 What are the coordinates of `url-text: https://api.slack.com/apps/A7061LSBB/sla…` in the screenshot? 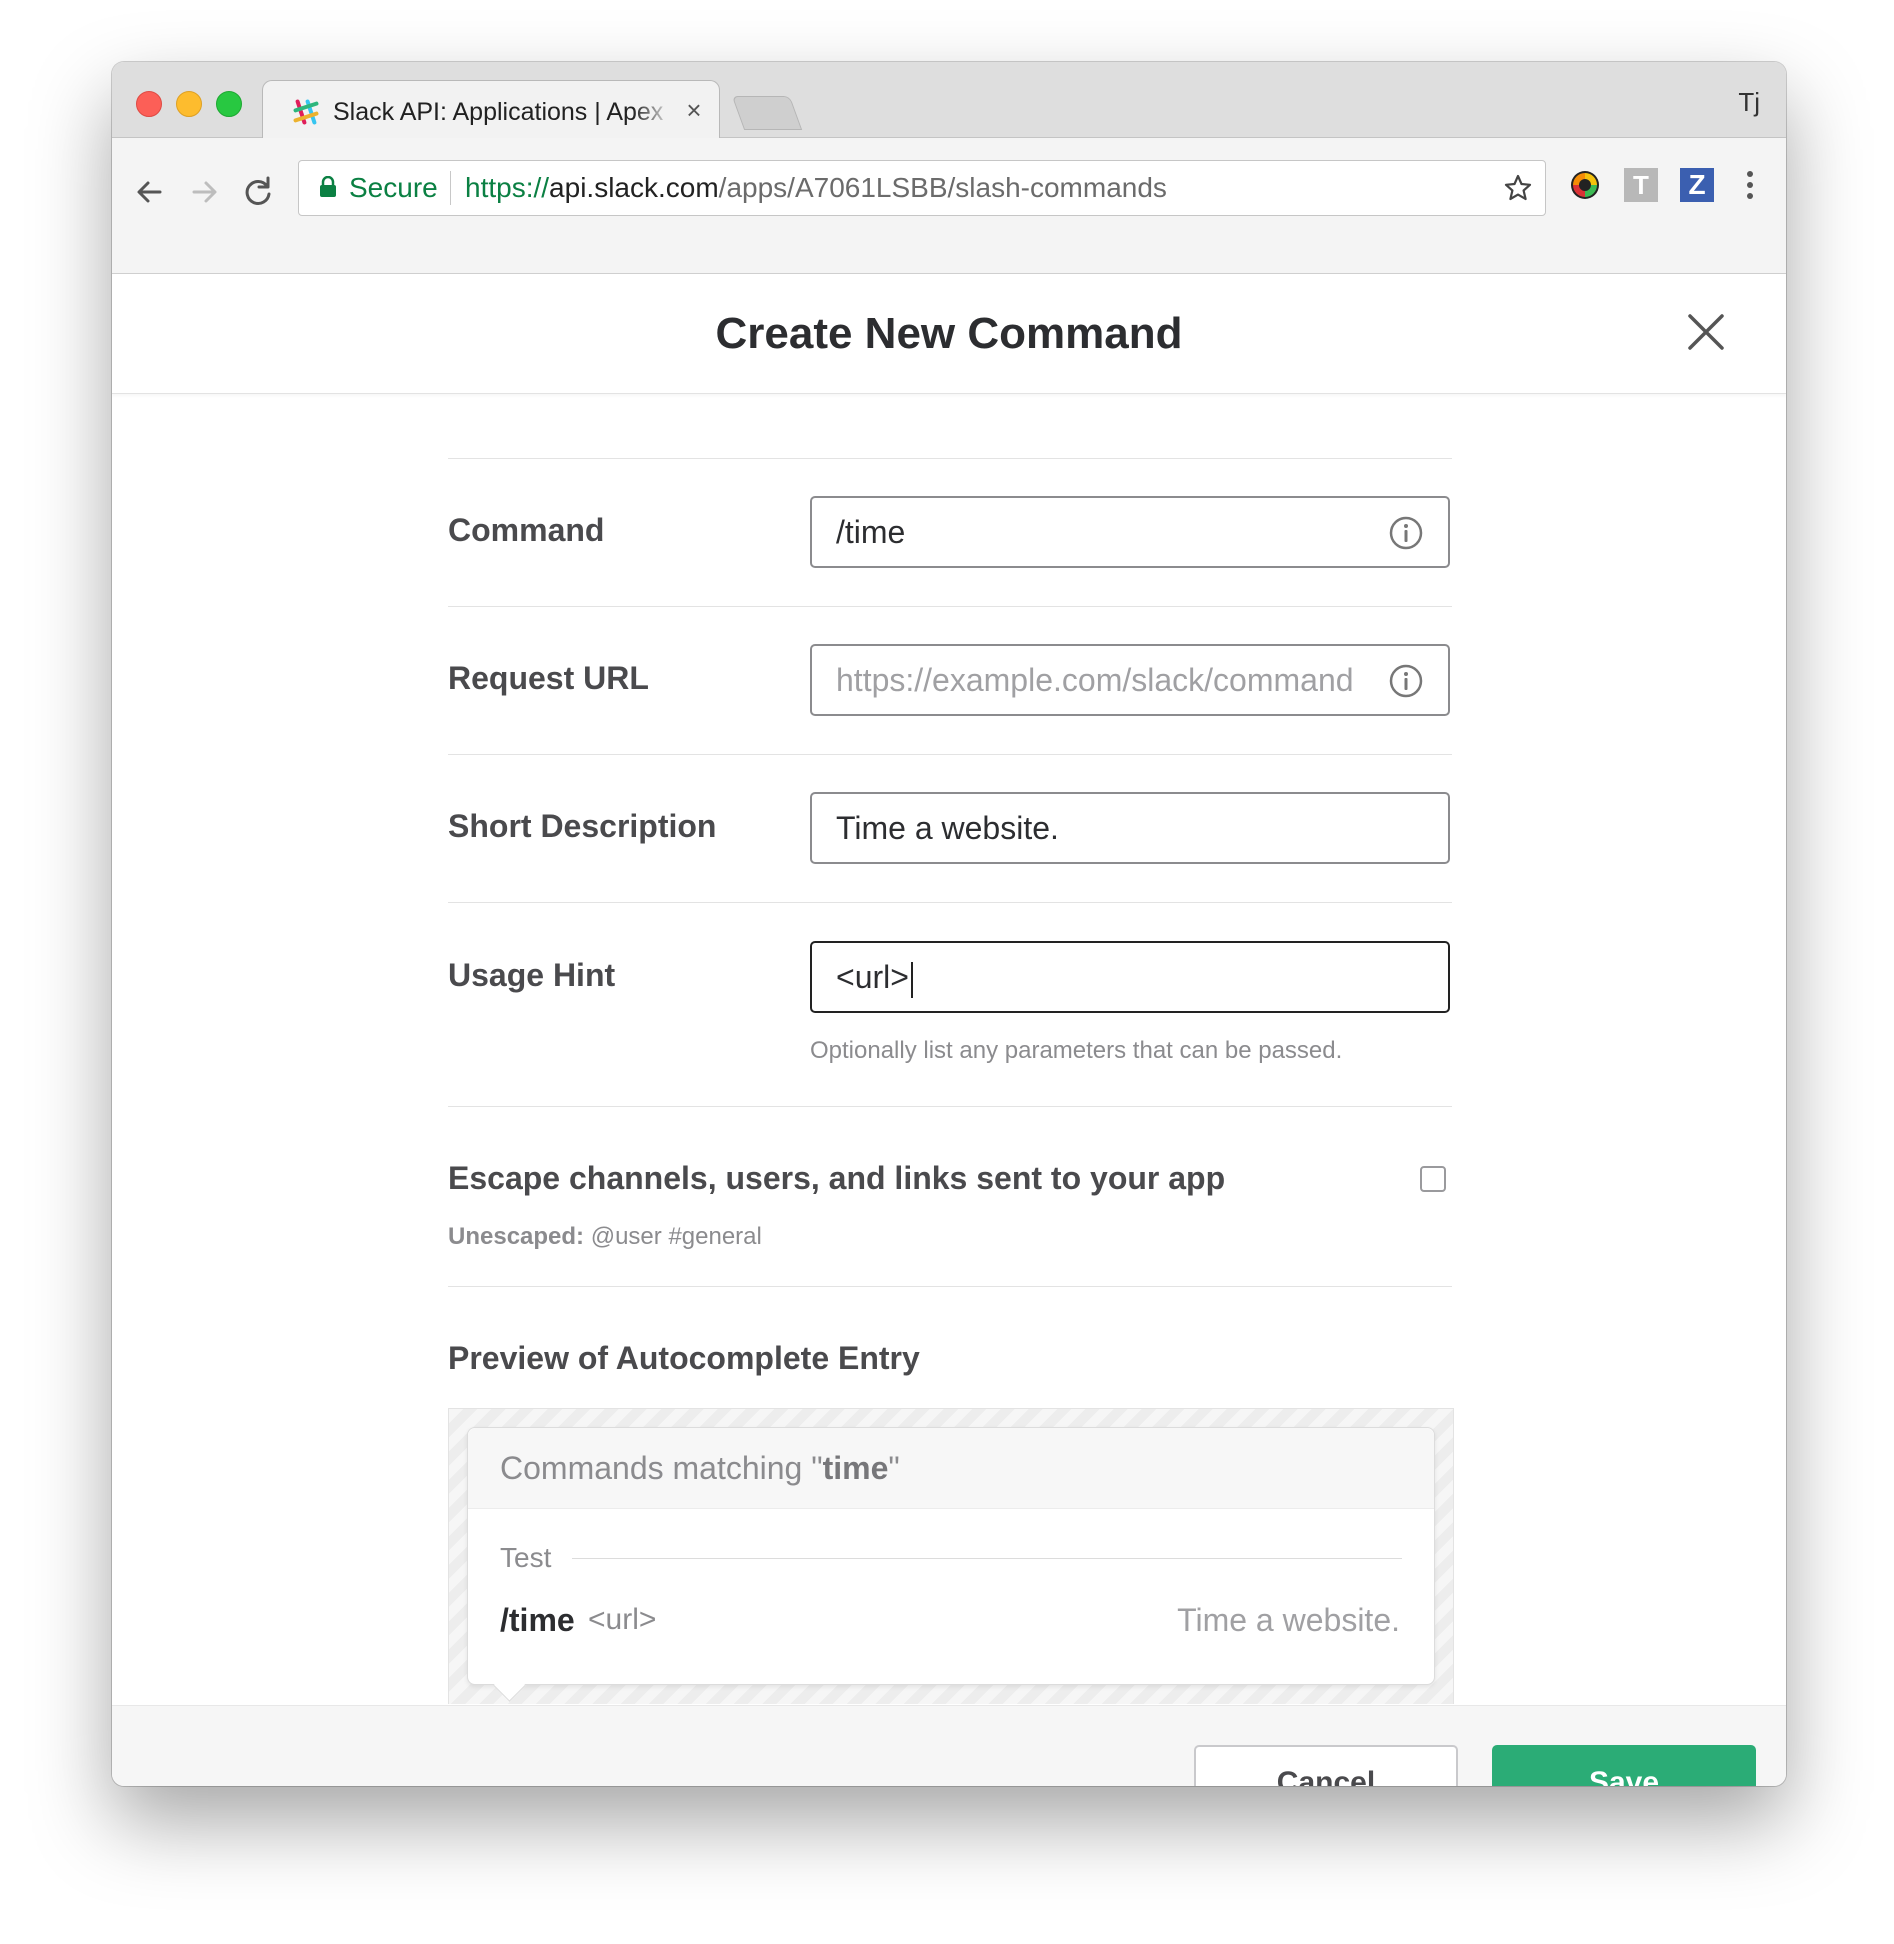 It's located at (816, 188).